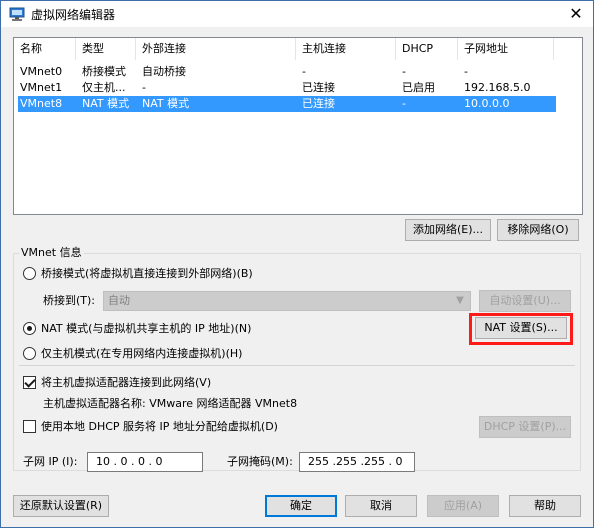  Describe the element at coordinates (17, 14) in the screenshot. I see `network-editor-icon` at that location.